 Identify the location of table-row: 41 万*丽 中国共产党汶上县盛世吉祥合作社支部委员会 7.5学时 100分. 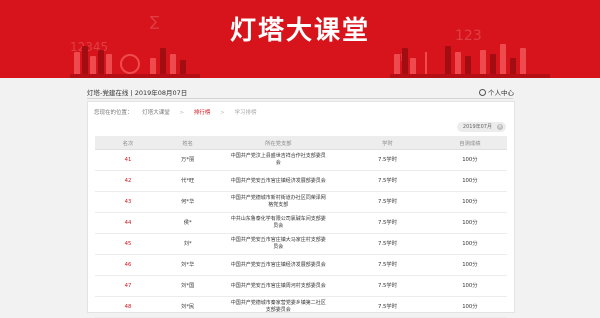
(301, 160).